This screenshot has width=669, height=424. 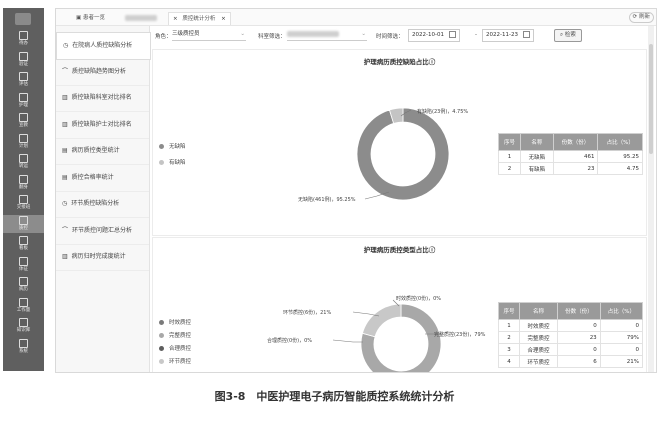 I want to click on quality-icon, so click(x=23, y=220).